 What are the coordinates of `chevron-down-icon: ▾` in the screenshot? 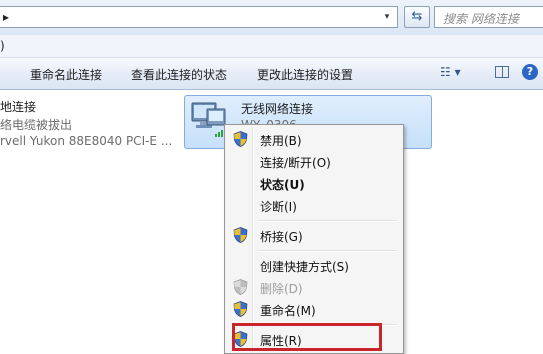 It's located at (387, 17).